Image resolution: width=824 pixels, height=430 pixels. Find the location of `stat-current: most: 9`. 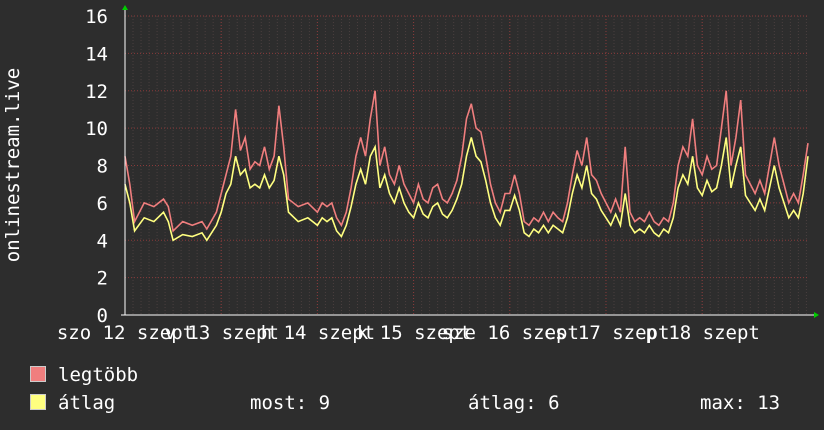

stat-current: most: 9 is located at coordinates (290, 403).